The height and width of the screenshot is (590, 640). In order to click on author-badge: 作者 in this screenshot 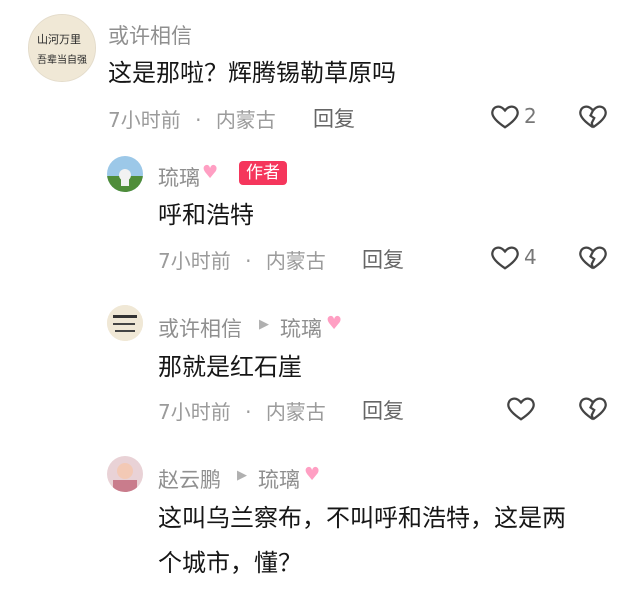, I will do `click(263, 173)`.